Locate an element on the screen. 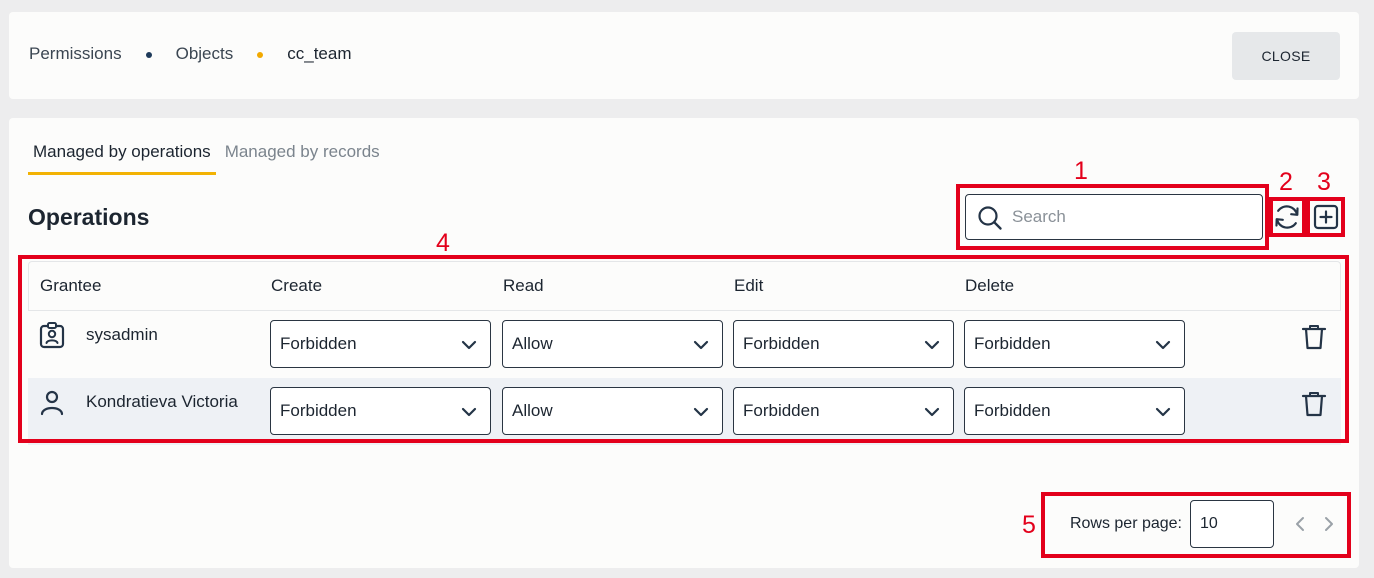  breadcrumb: Permissions Objects cc_team is located at coordinates (190, 54).